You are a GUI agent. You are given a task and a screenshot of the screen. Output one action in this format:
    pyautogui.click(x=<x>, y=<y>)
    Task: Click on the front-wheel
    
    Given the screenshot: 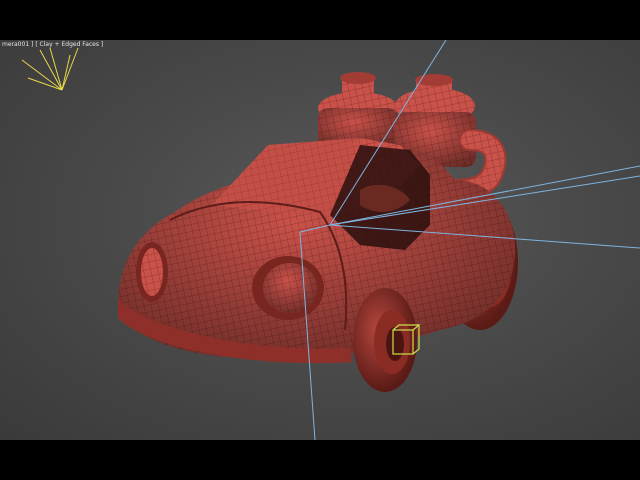 What is the action you would take?
    pyautogui.click(x=385, y=340)
    